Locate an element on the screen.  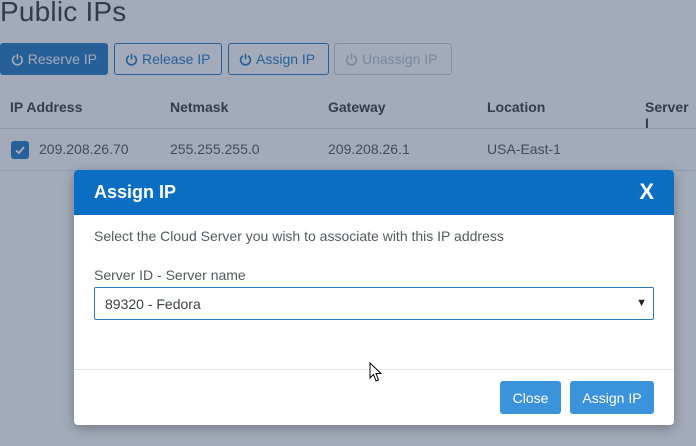
server-select-label: Server ID - Server name is located at coordinates (170, 275).